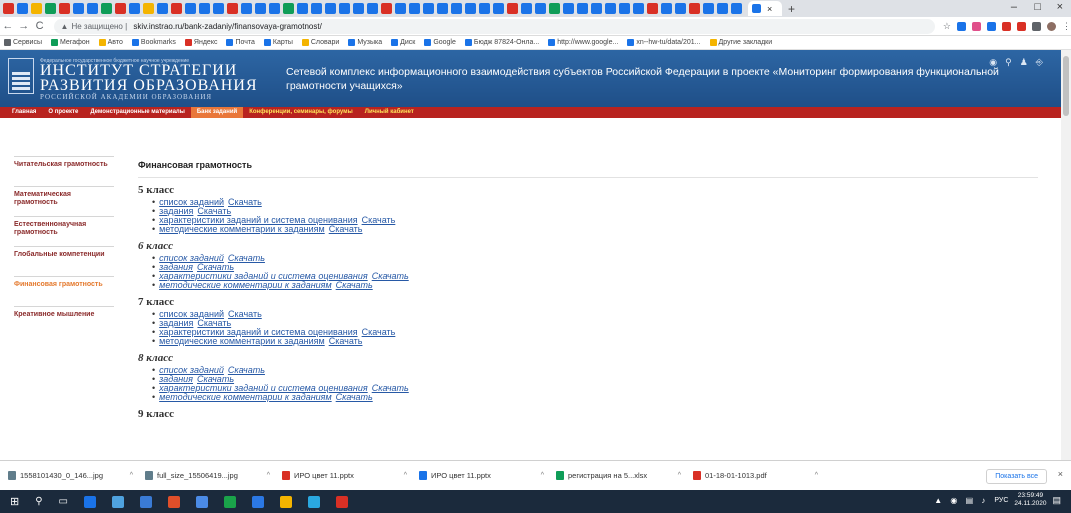  Describe the element at coordinates (1066, 255) in the screenshot. I see `vertical-scrollbar` at that location.